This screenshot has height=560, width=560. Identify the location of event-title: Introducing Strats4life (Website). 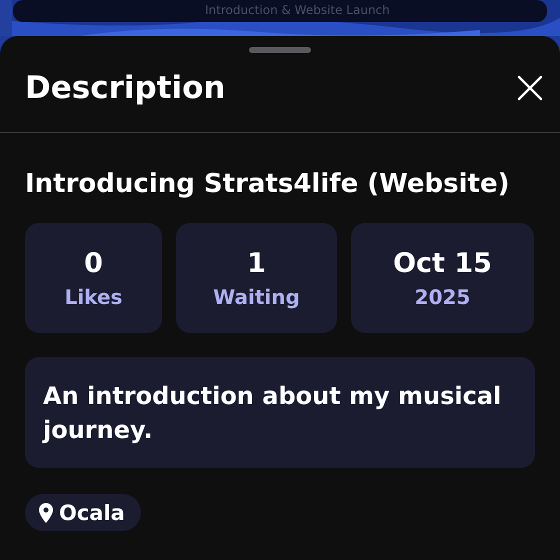
(267, 183).